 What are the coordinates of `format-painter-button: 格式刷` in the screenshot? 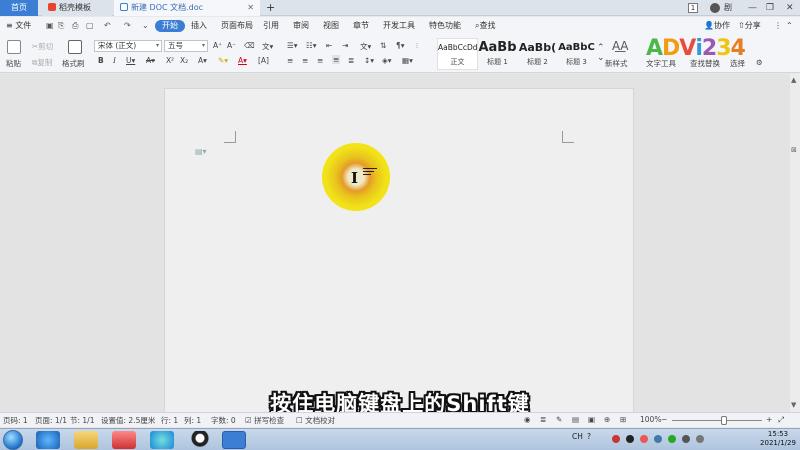 It's located at (73, 63).